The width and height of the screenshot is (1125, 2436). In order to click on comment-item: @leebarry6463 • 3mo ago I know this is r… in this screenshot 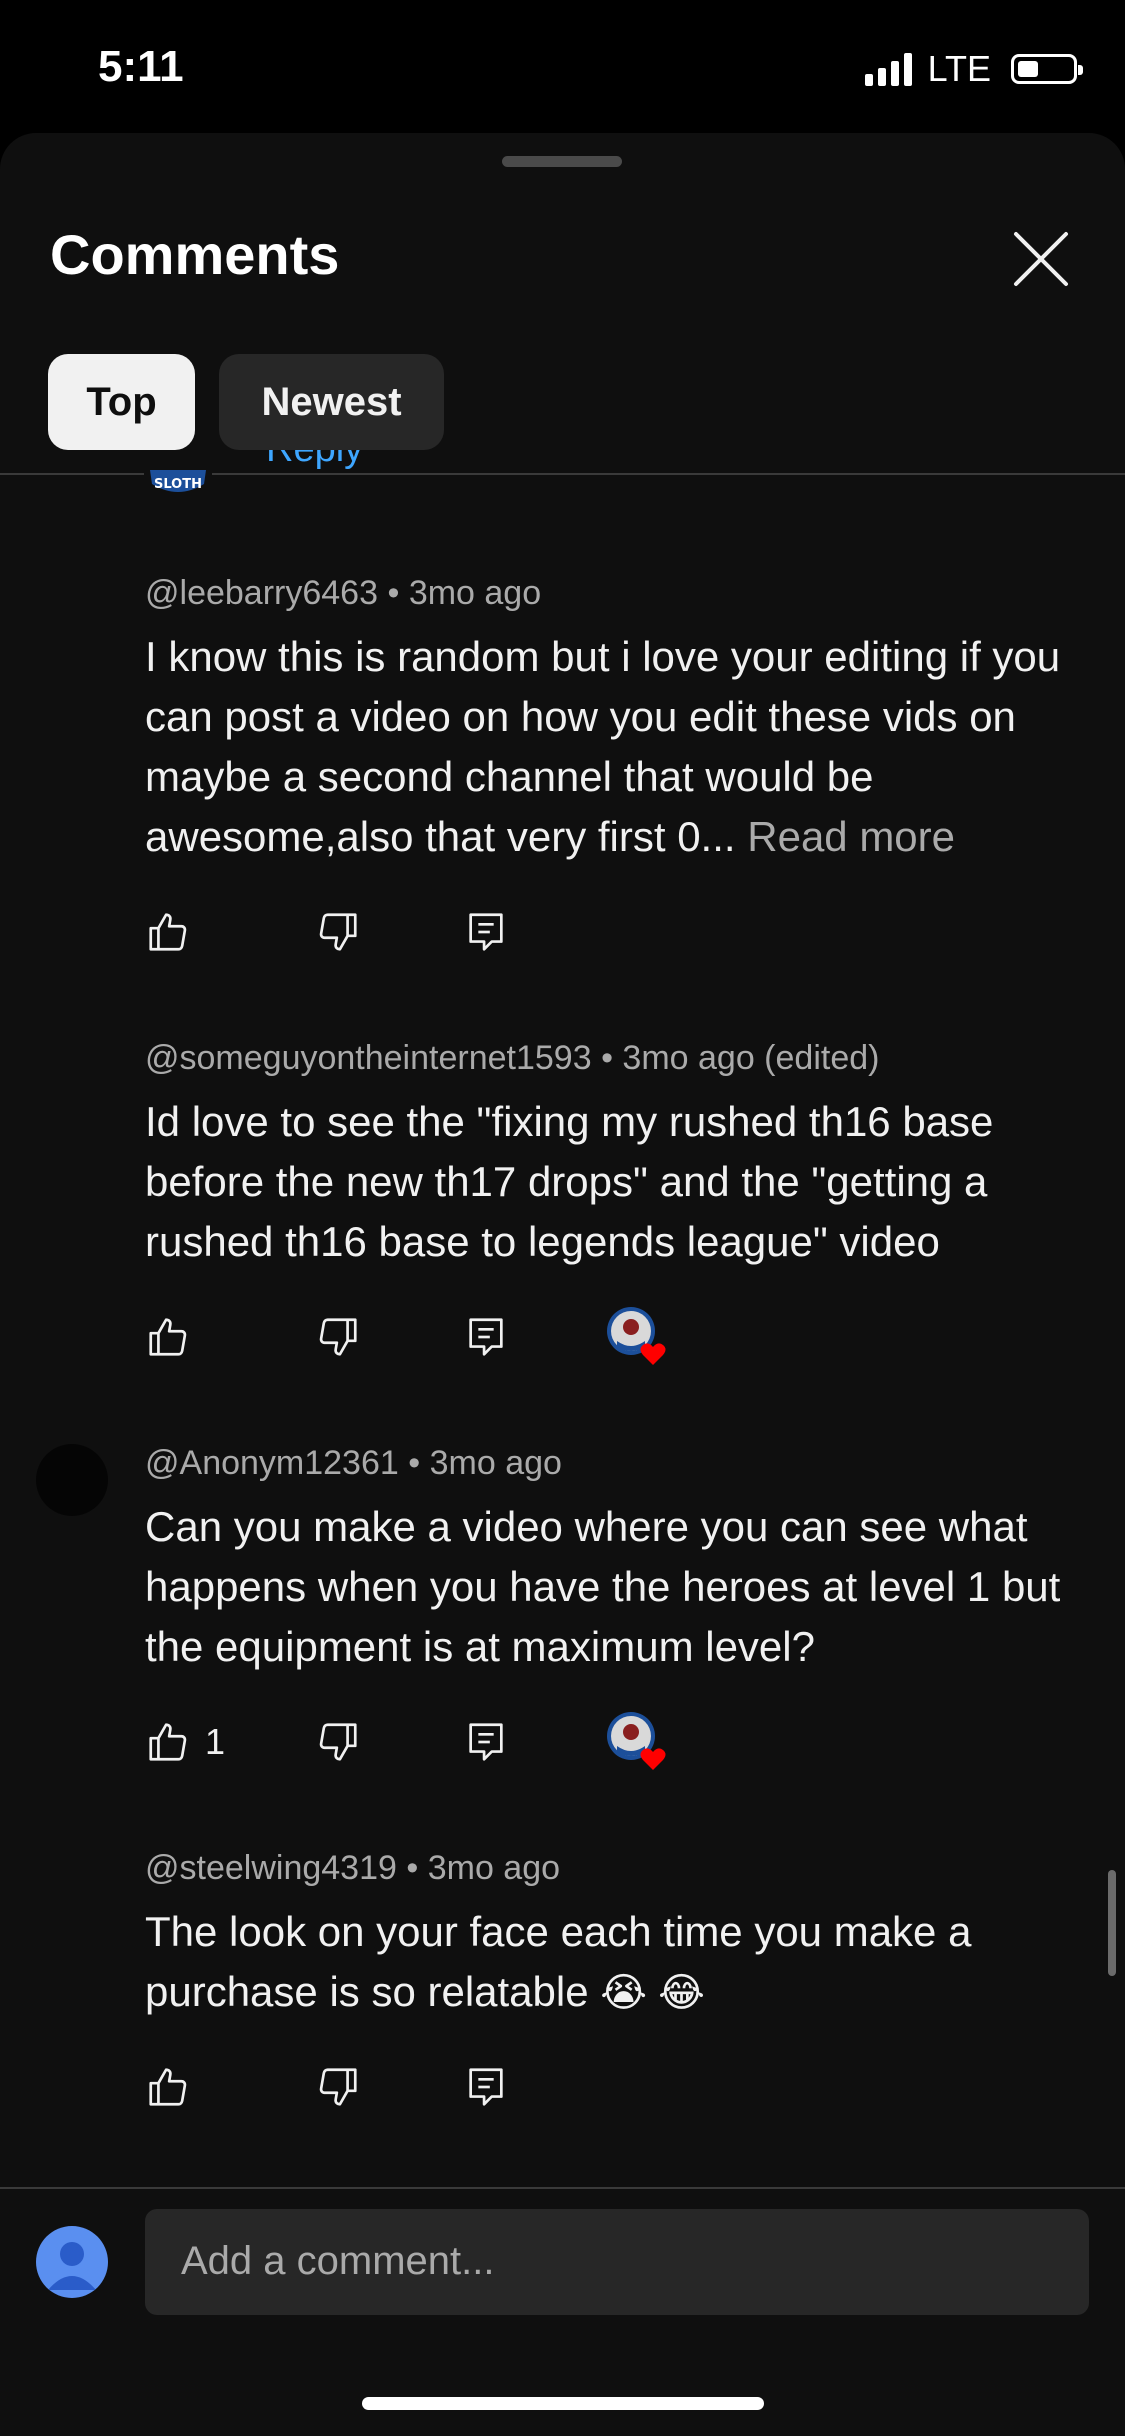, I will do `click(605, 720)`.